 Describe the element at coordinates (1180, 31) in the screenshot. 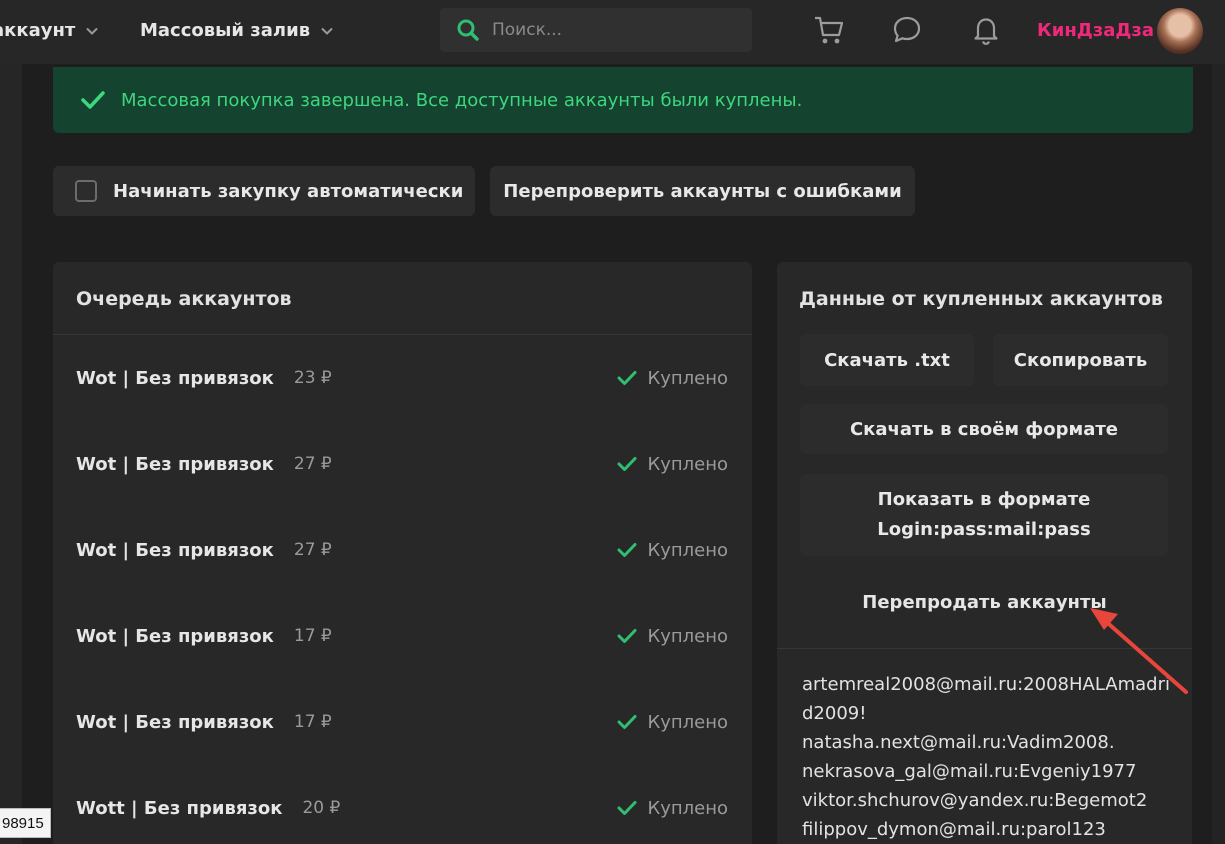

I see `avatar` at that location.